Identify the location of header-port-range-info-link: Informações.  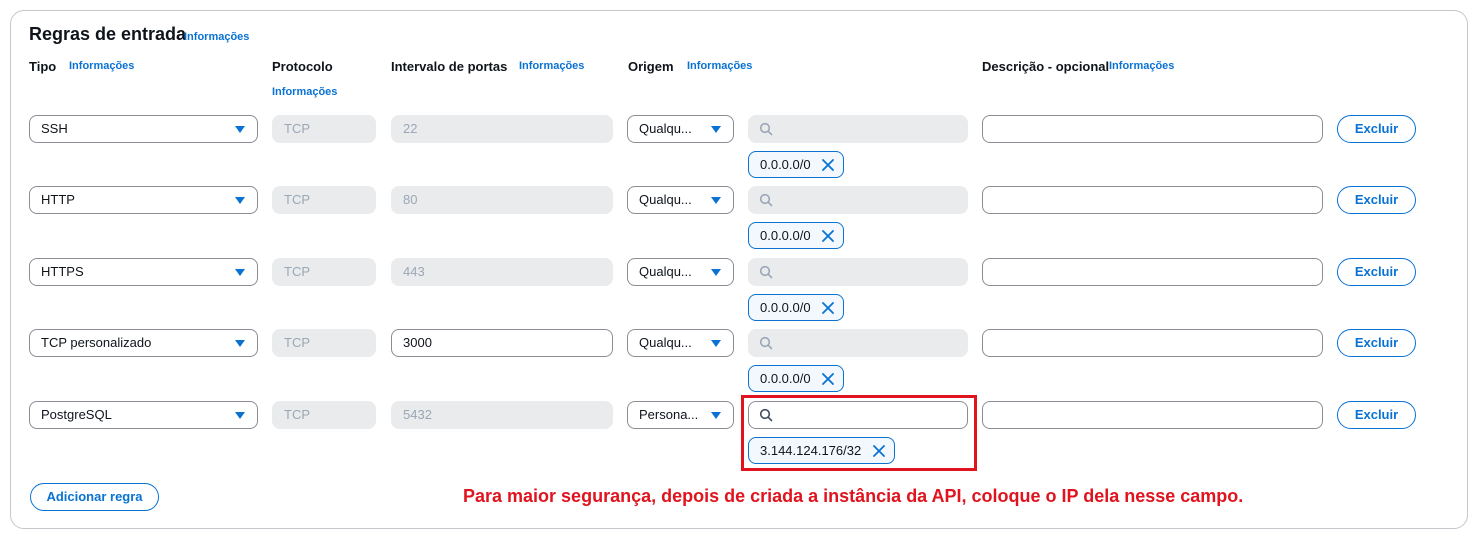
(551, 66).